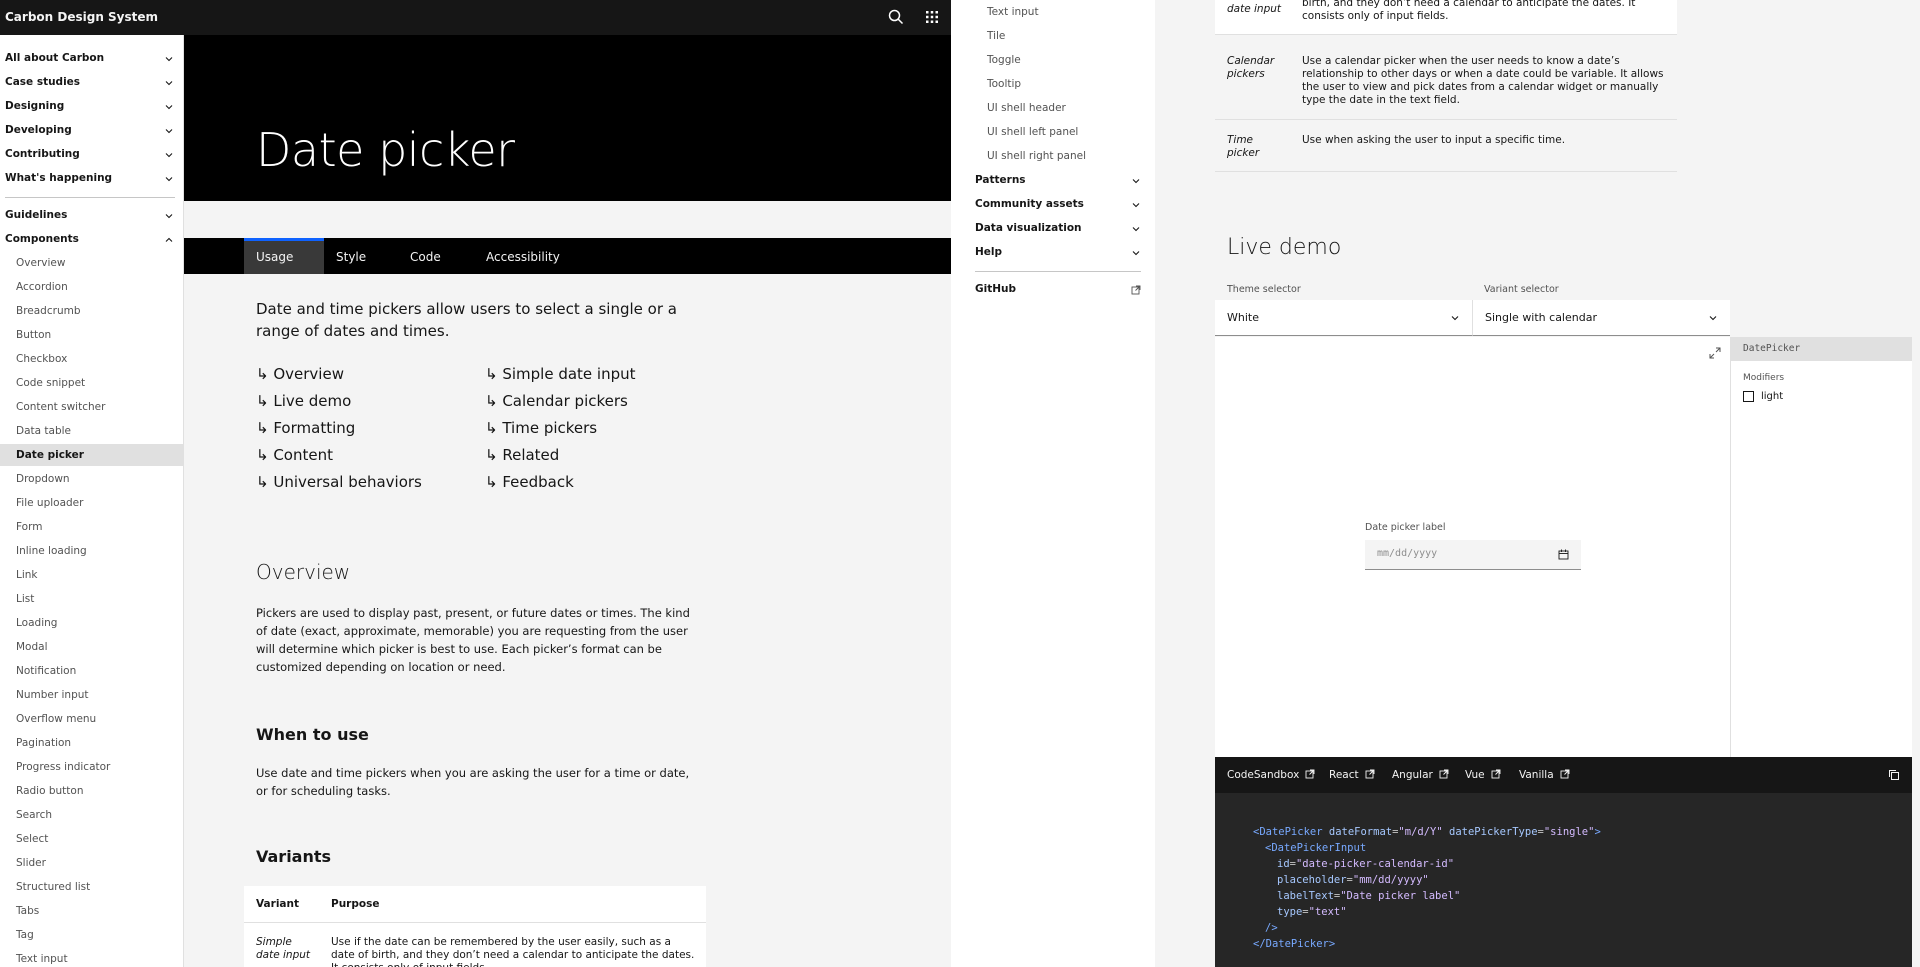 The height and width of the screenshot is (967, 1920). Describe the element at coordinates (1715, 353) in the screenshot. I see `maximize-icon` at that location.